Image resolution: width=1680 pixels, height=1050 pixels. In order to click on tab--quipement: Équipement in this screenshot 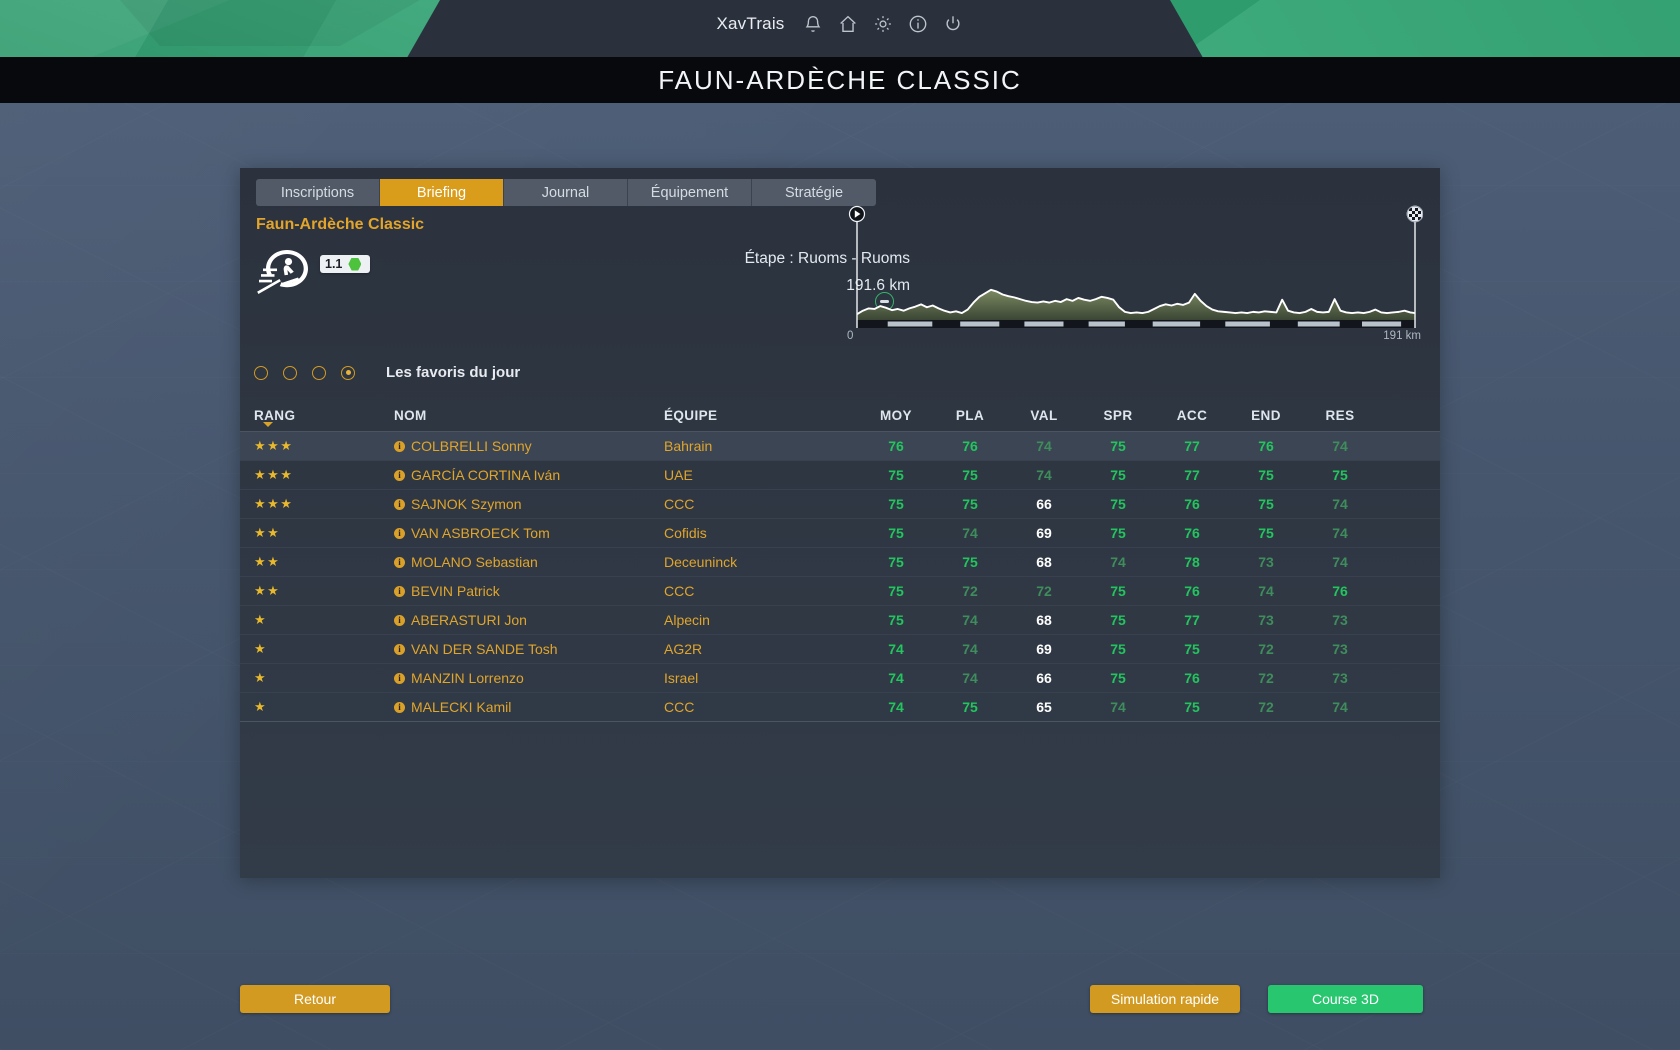, I will do `click(690, 192)`.